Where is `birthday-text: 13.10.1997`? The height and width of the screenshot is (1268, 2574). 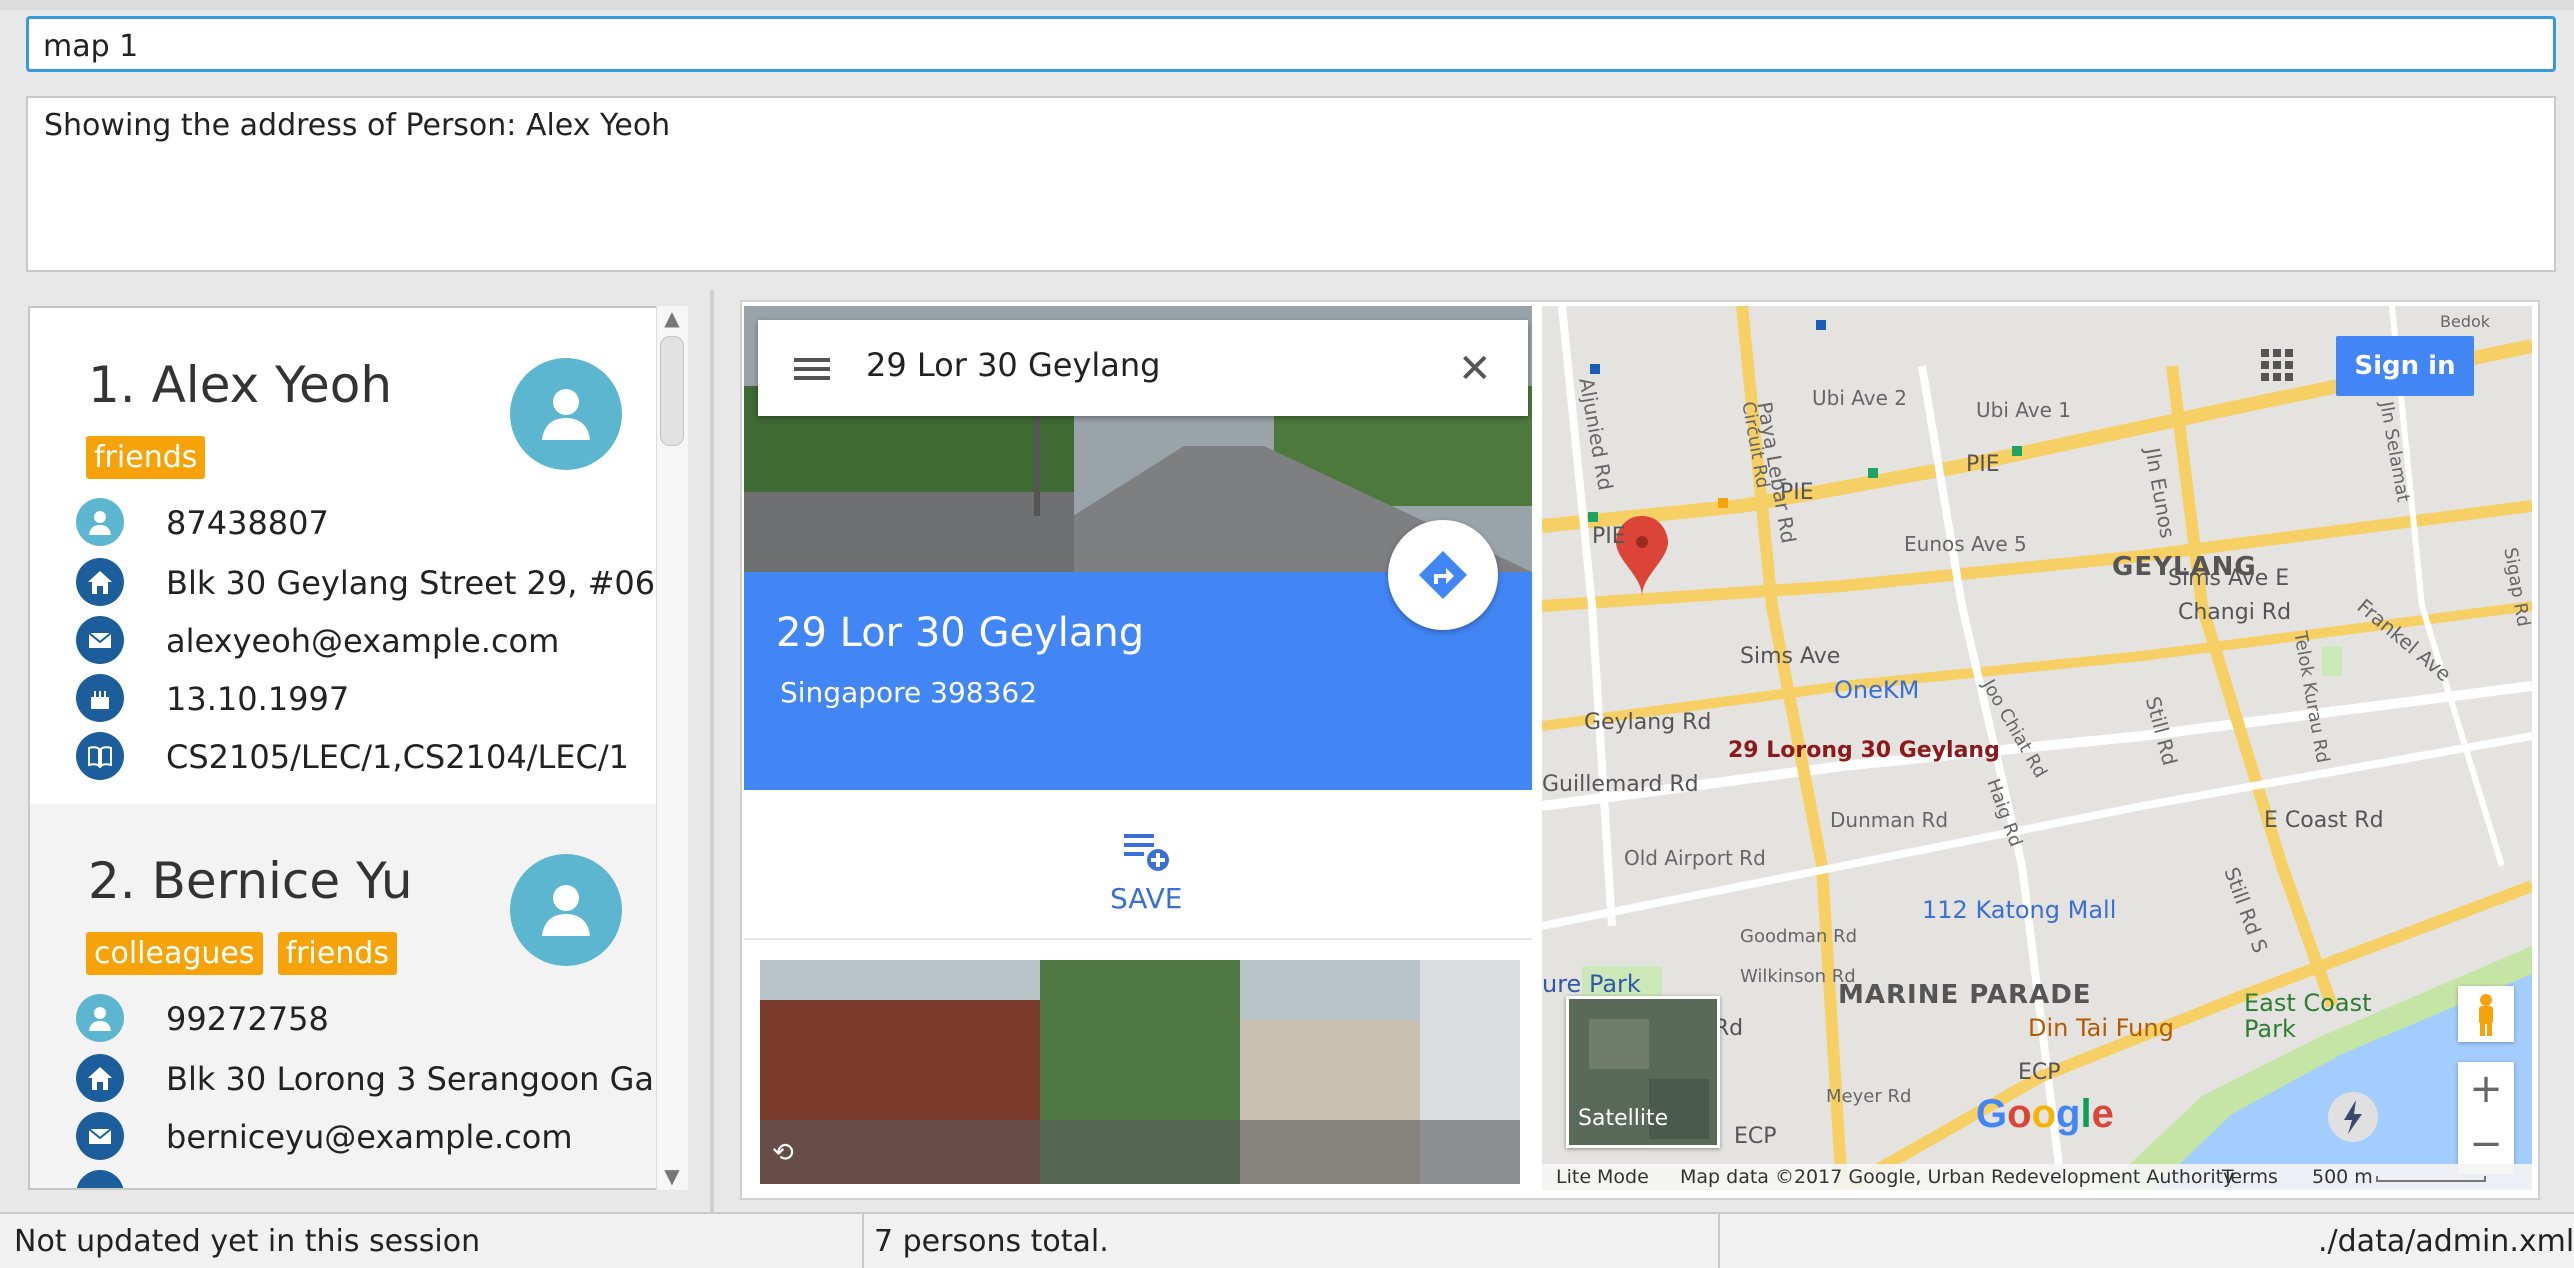
birthday-text: 13.10.1997 is located at coordinates (258, 699).